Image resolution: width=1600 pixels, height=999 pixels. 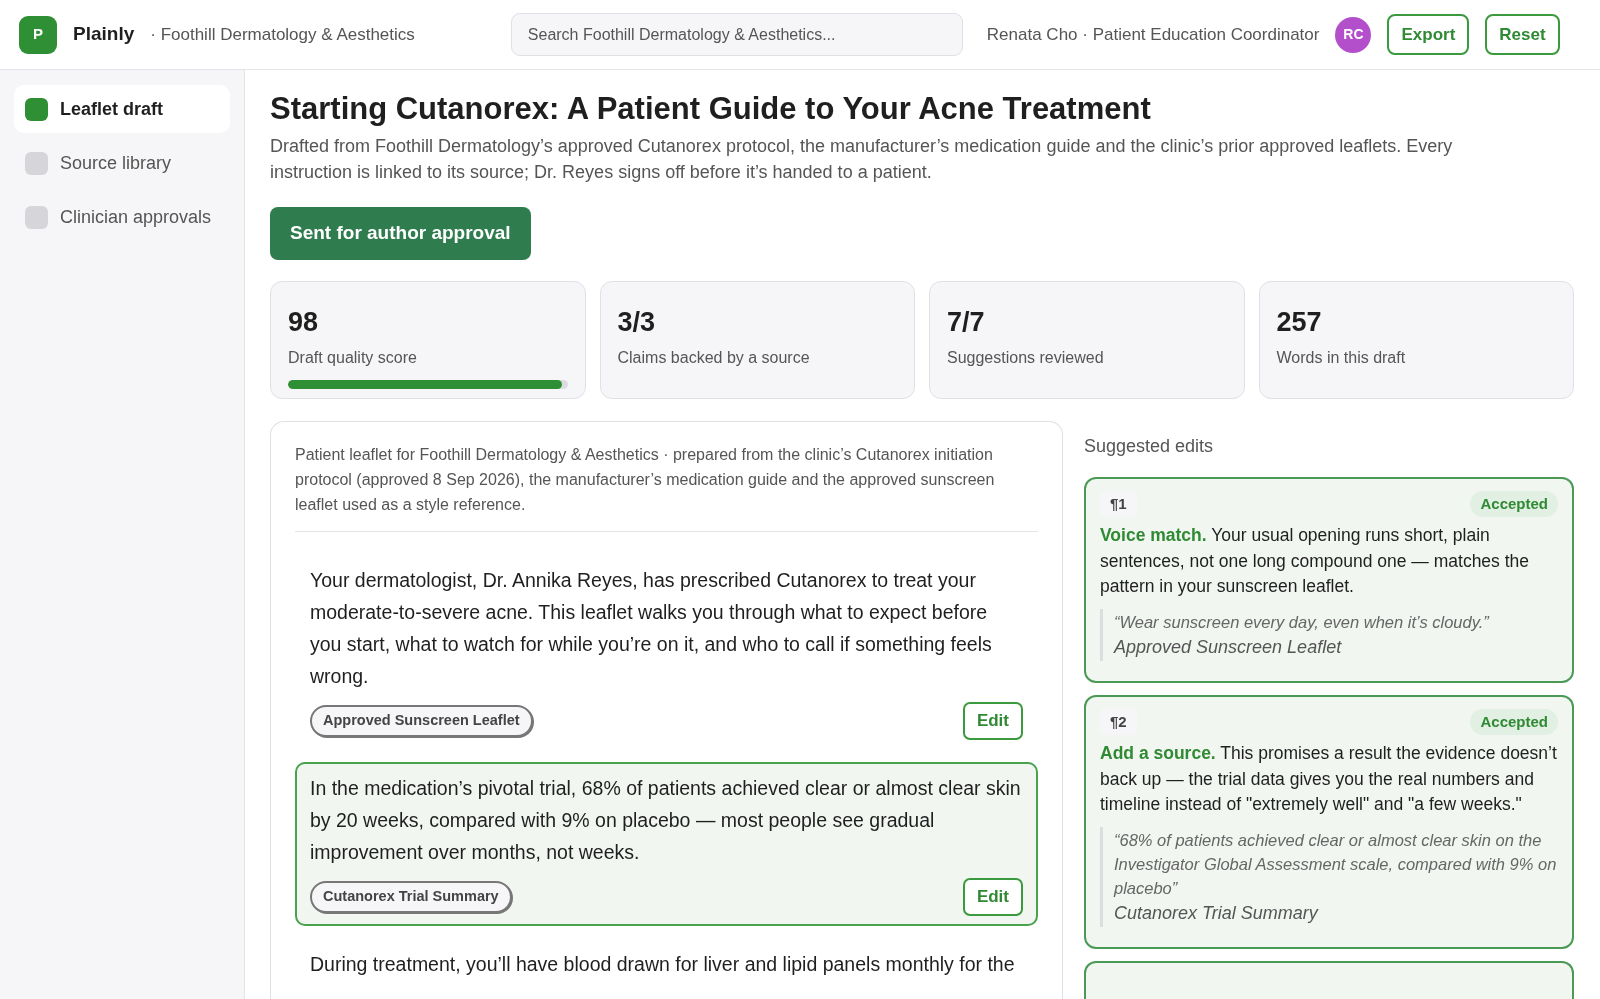 I want to click on sidebar-item: Clinician approvals, so click(x=122, y=217).